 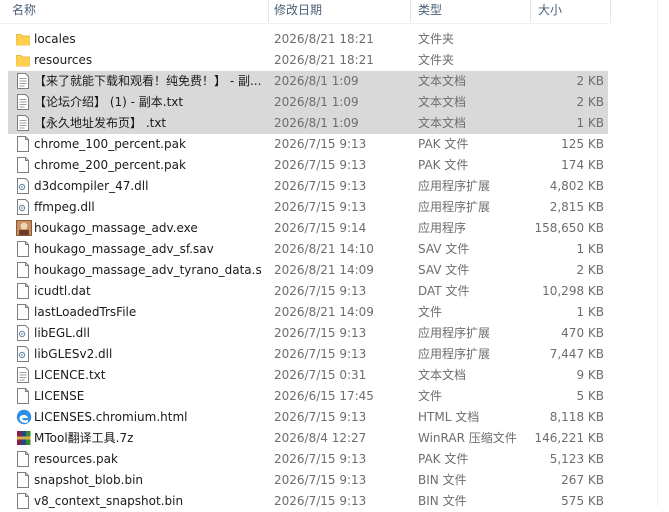 What do you see at coordinates (23, 81) in the screenshot?
I see `text-file-icon` at bounding box center [23, 81].